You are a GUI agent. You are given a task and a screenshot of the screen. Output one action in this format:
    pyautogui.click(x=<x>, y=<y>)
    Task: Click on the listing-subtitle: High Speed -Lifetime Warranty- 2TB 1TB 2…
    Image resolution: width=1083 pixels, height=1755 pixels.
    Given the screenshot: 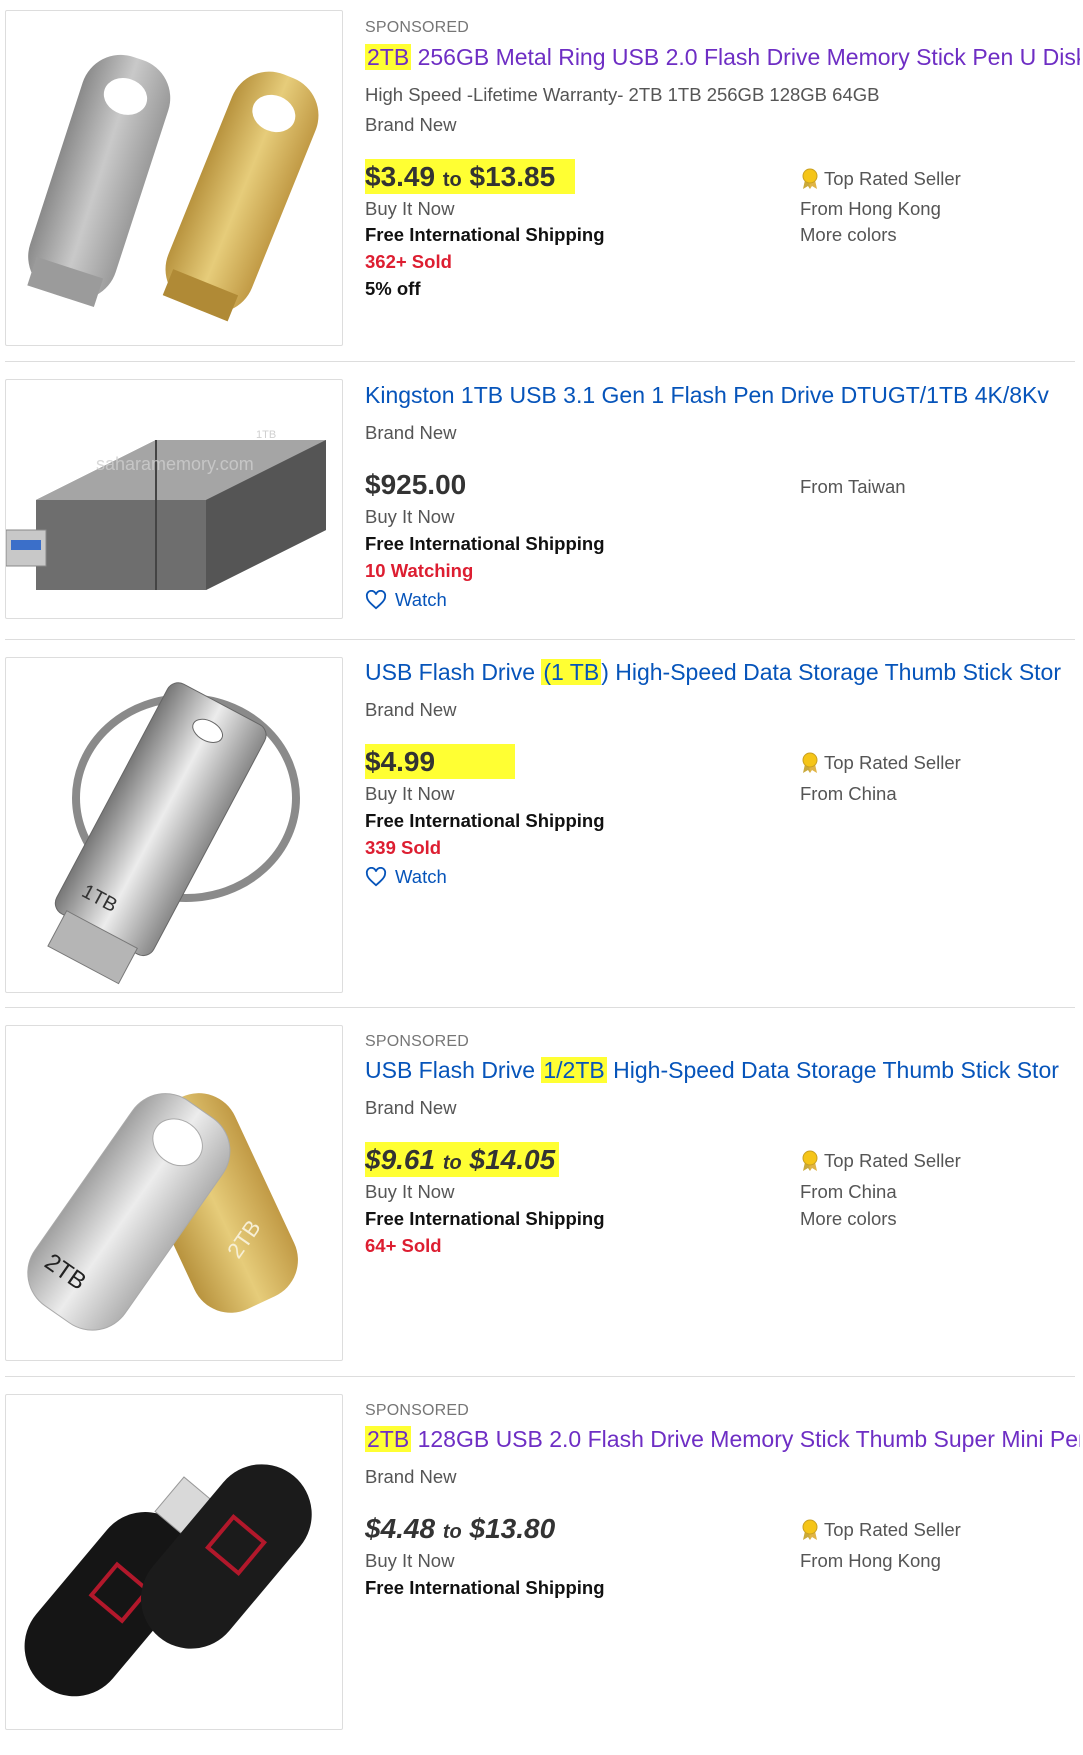 What is the action you would take?
    pyautogui.click(x=622, y=94)
    